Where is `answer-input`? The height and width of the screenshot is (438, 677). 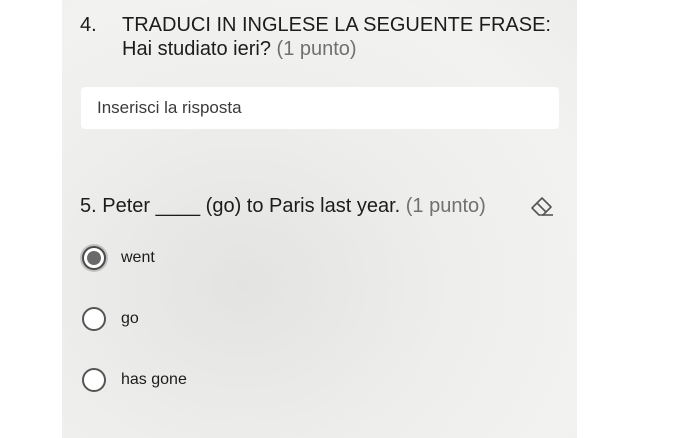 answer-input is located at coordinates (320, 108).